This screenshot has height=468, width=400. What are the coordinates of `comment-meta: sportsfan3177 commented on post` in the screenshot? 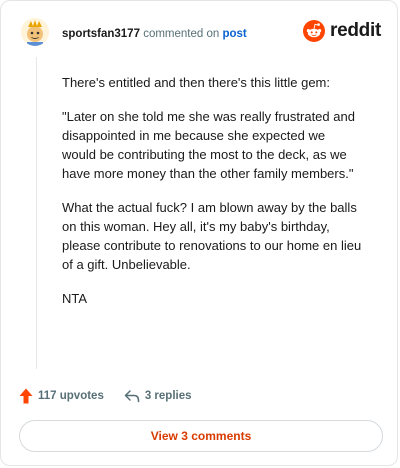 It's located at (154, 34).